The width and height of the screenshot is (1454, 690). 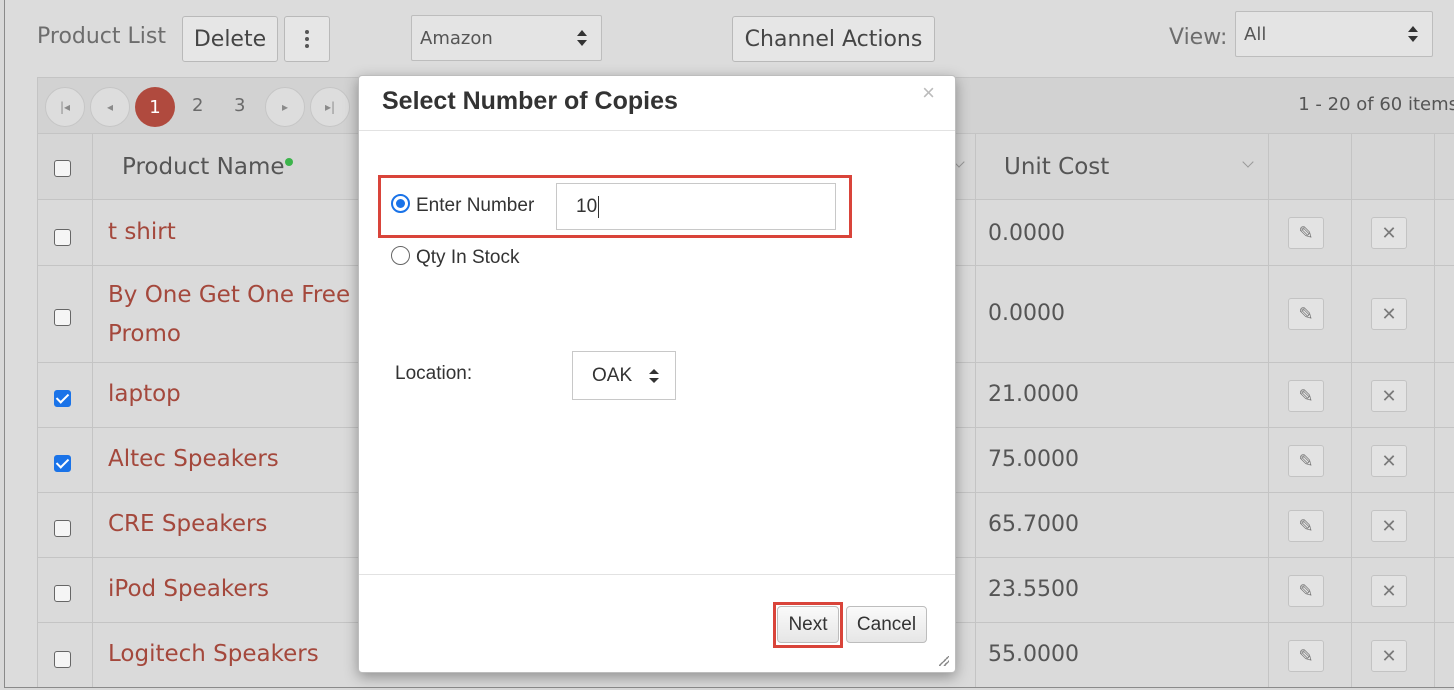 I want to click on copies-number-value: 10, so click(x=587, y=206).